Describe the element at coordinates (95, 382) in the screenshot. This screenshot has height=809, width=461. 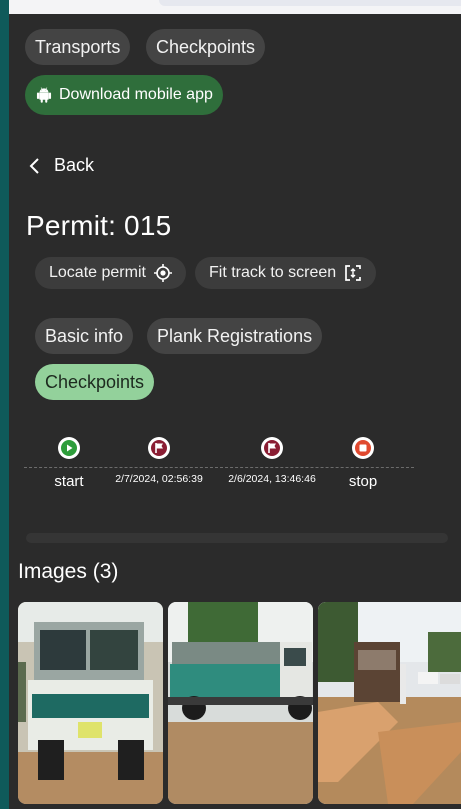
I see `tab-checkpoints: Checkpoints` at that location.